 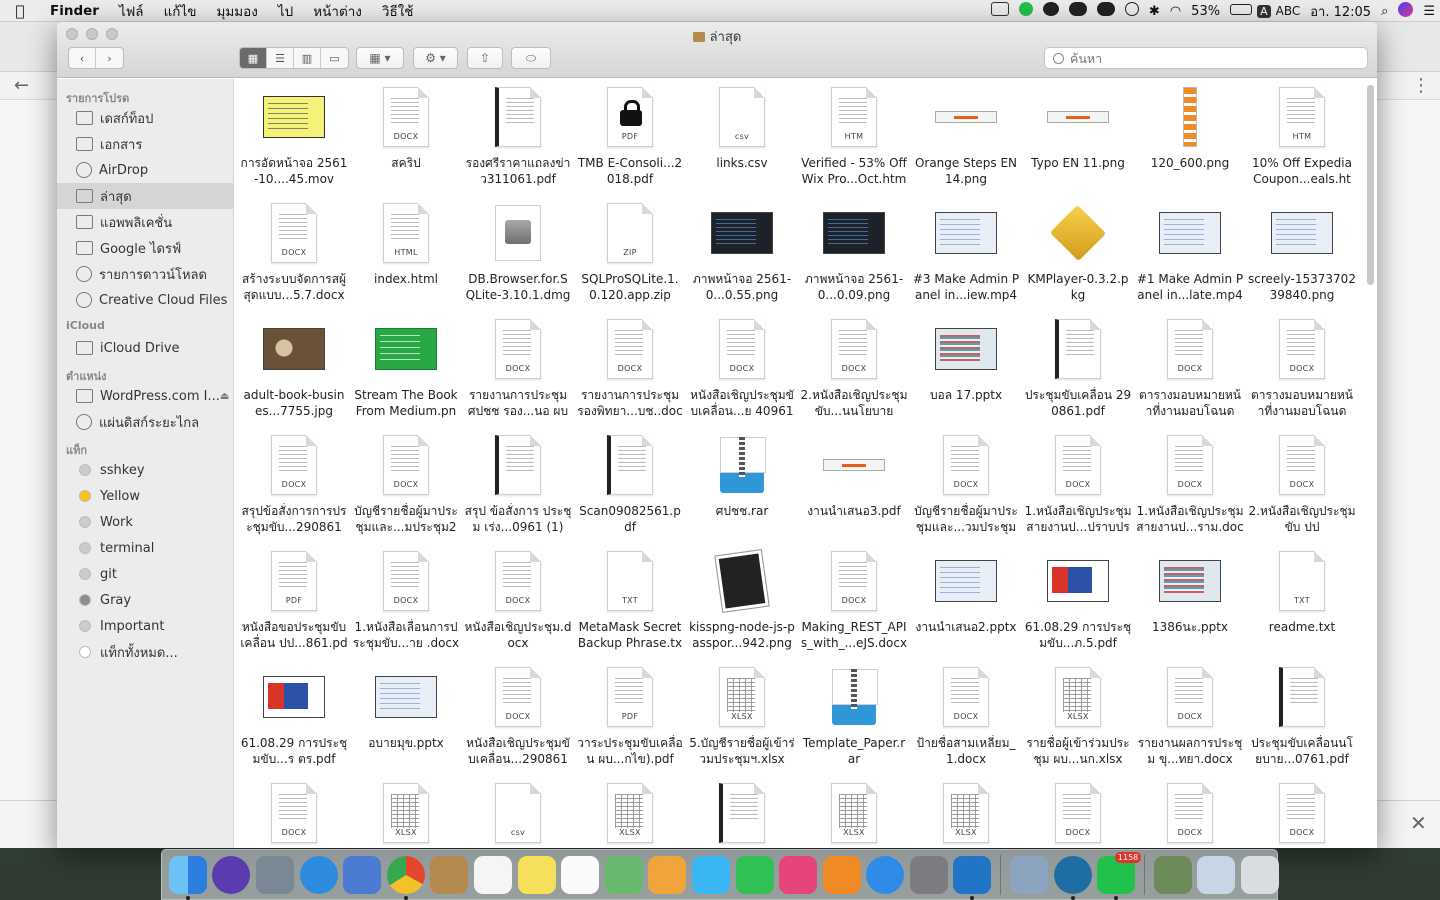 What do you see at coordinates (1078, 257) in the screenshot?
I see `file-item: KMPlayer-0.3.2.pkg` at bounding box center [1078, 257].